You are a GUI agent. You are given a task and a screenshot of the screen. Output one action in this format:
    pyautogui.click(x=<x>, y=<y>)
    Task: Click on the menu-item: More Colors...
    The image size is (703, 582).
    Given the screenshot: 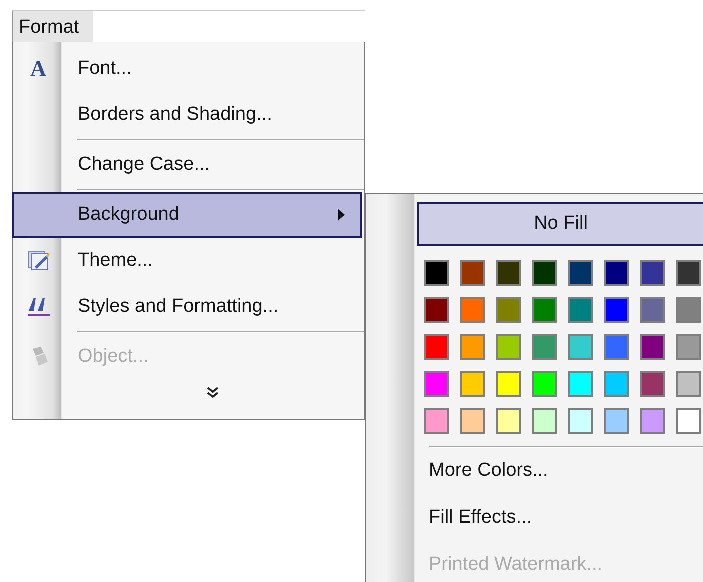 What is the action you would take?
    pyautogui.click(x=560, y=471)
    